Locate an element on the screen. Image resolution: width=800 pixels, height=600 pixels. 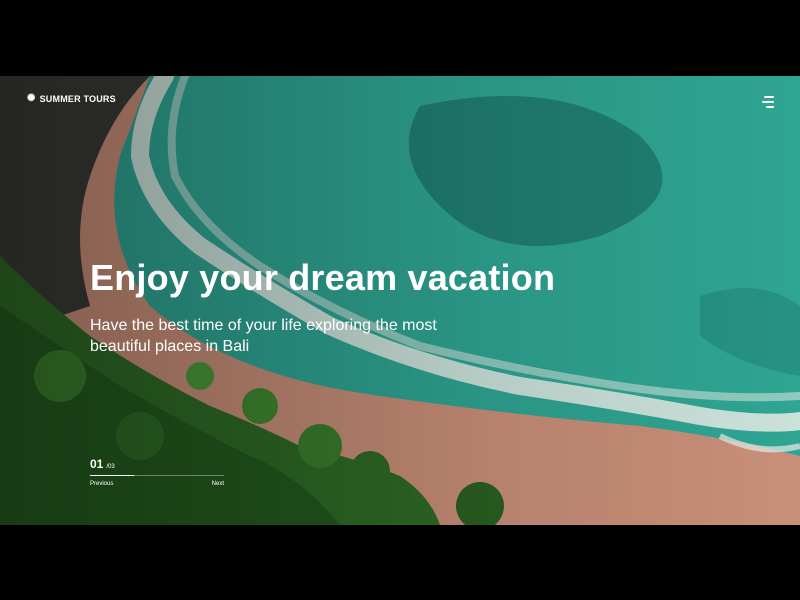
next-slide-button: Next is located at coordinates (218, 484).